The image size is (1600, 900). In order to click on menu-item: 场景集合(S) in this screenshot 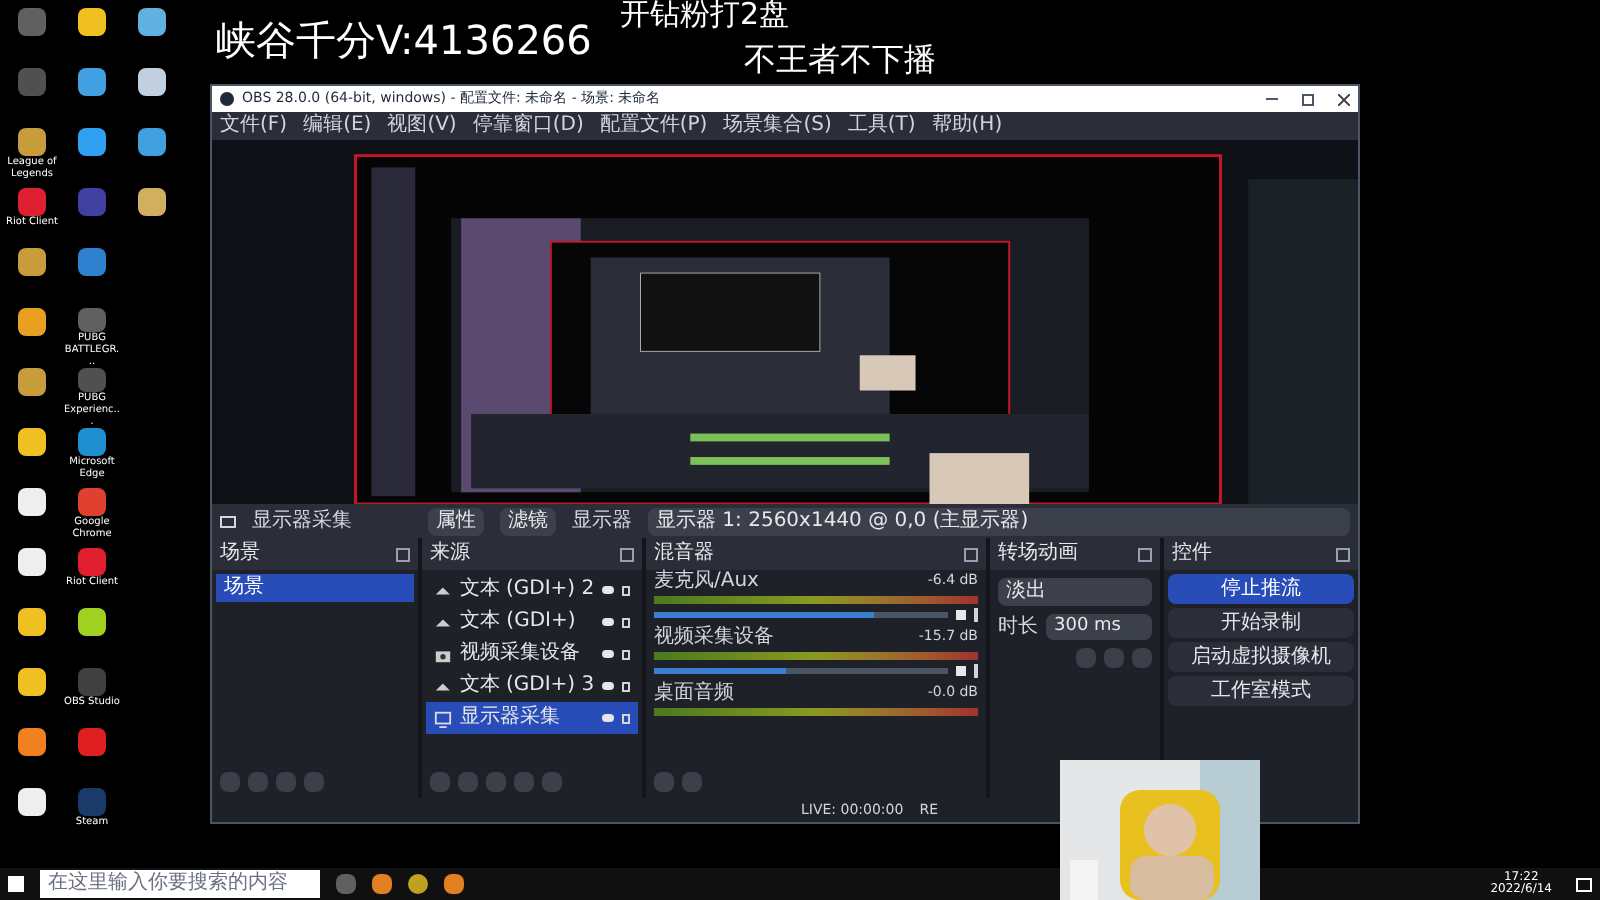, I will do `click(777, 126)`.